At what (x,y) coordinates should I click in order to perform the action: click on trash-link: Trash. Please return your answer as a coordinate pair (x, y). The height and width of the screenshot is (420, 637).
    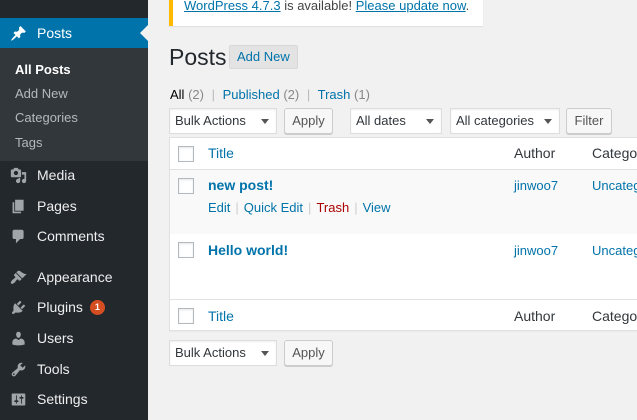
    Looking at the image, I should click on (332, 207).